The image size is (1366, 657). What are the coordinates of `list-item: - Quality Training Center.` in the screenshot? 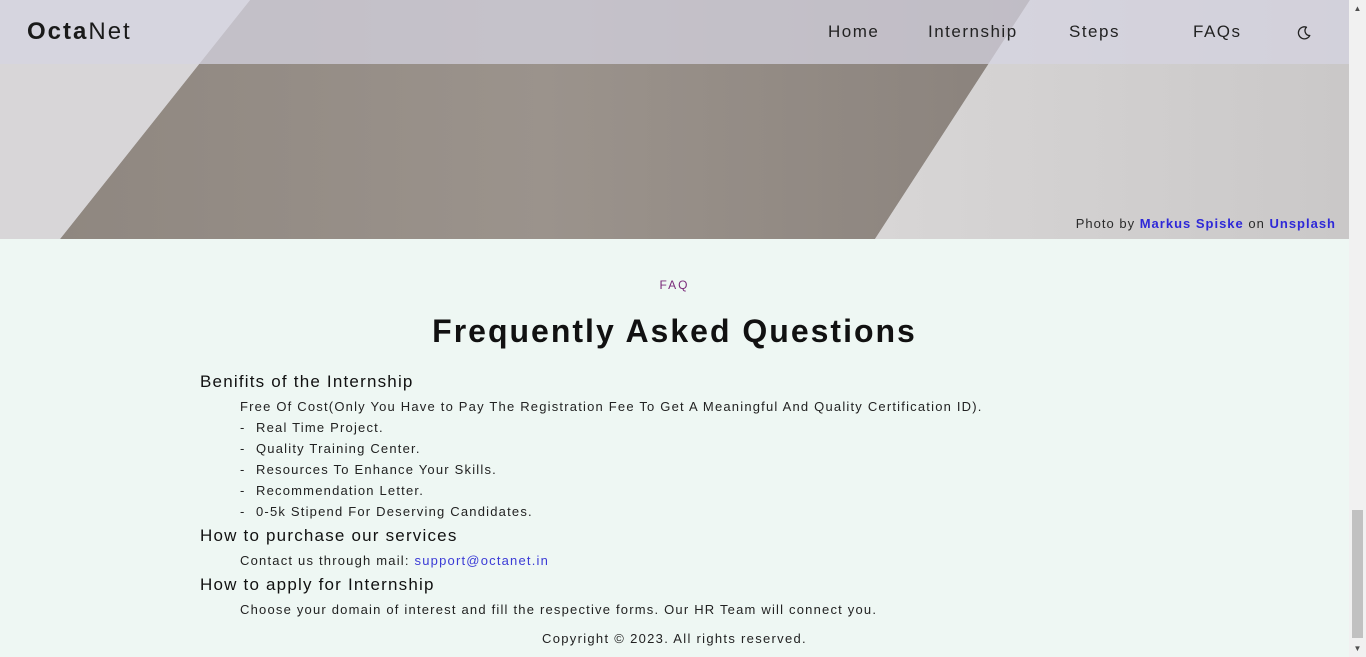 It's located at (330, 448).